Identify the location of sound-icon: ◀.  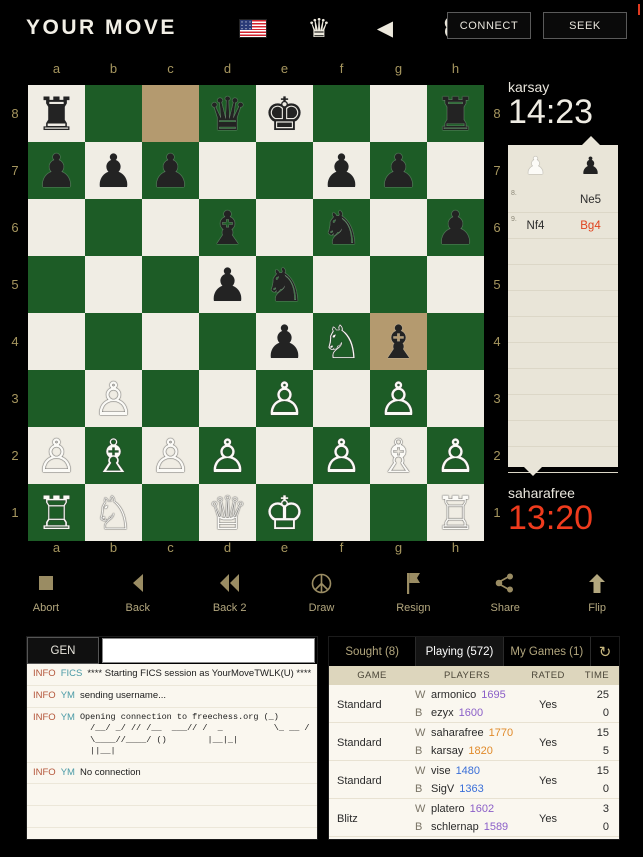
(385, 28).